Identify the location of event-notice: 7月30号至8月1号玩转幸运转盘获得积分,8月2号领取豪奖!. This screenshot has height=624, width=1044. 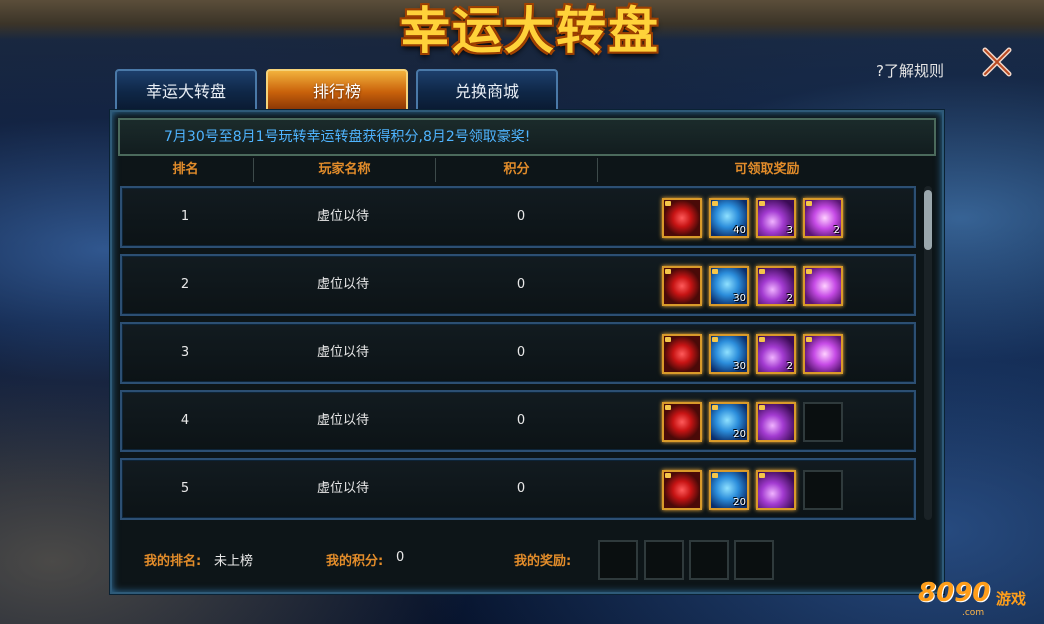
(527, 137).